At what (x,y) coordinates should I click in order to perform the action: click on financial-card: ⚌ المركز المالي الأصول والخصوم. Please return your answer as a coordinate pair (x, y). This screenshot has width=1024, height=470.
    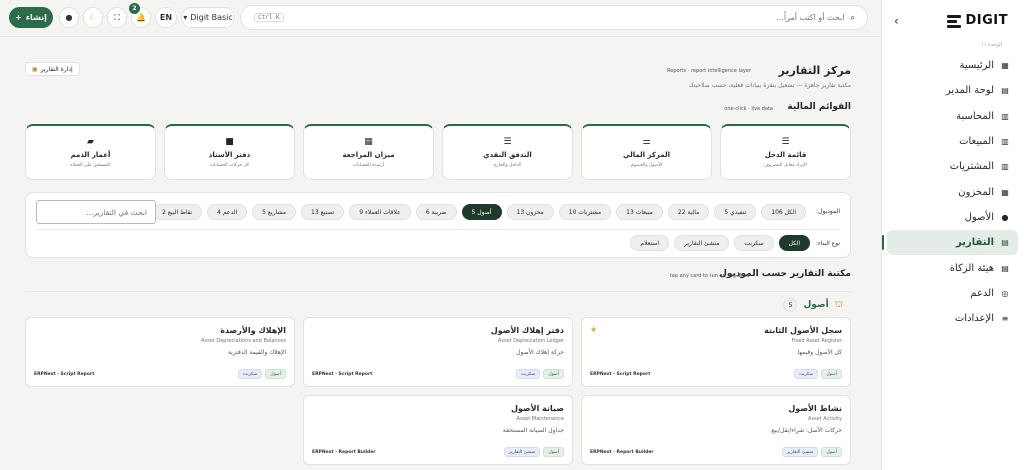
    Looking at the image, I should click on (646, 152).